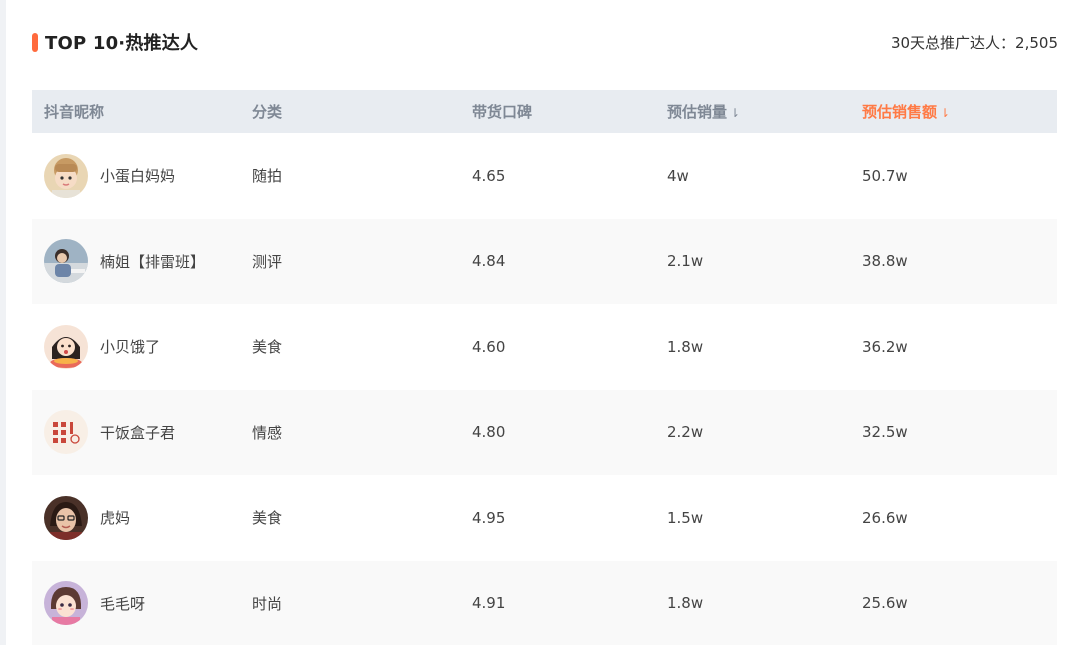 The image size is (1080, 645). I want to click on column-header-sales: 预估销量 ⇂, so click(764, 111).